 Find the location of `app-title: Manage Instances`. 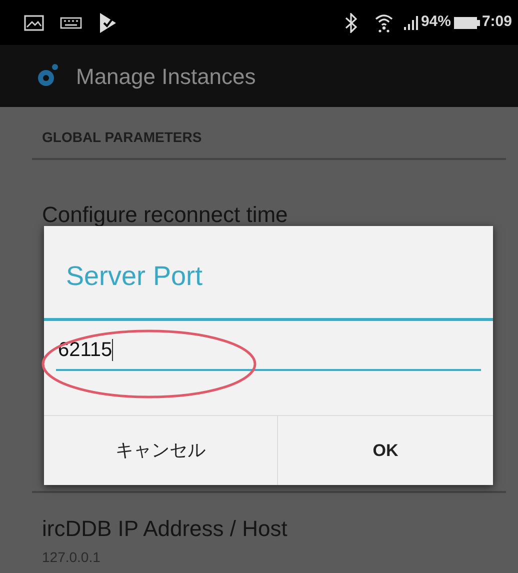

app-title: Manage Instances is located at coordinates (166, 76).